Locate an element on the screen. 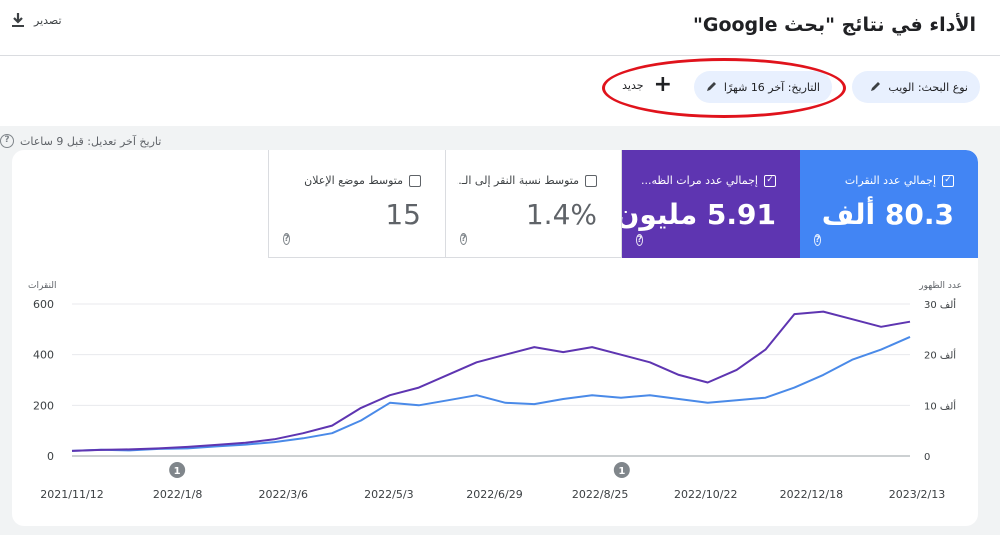  x-tick-label: 2022/10/22 is located at coordinates (705, 494).